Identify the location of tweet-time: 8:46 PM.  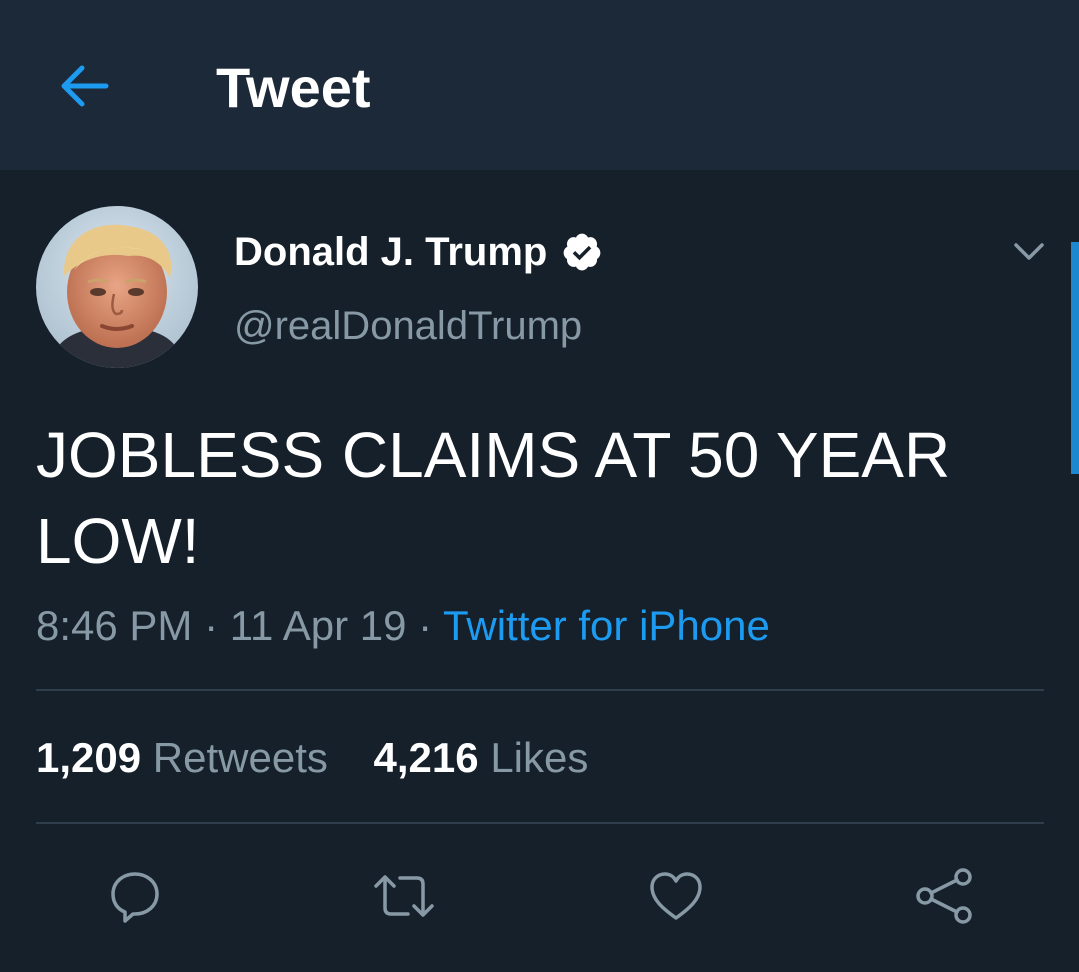
(114, 625).